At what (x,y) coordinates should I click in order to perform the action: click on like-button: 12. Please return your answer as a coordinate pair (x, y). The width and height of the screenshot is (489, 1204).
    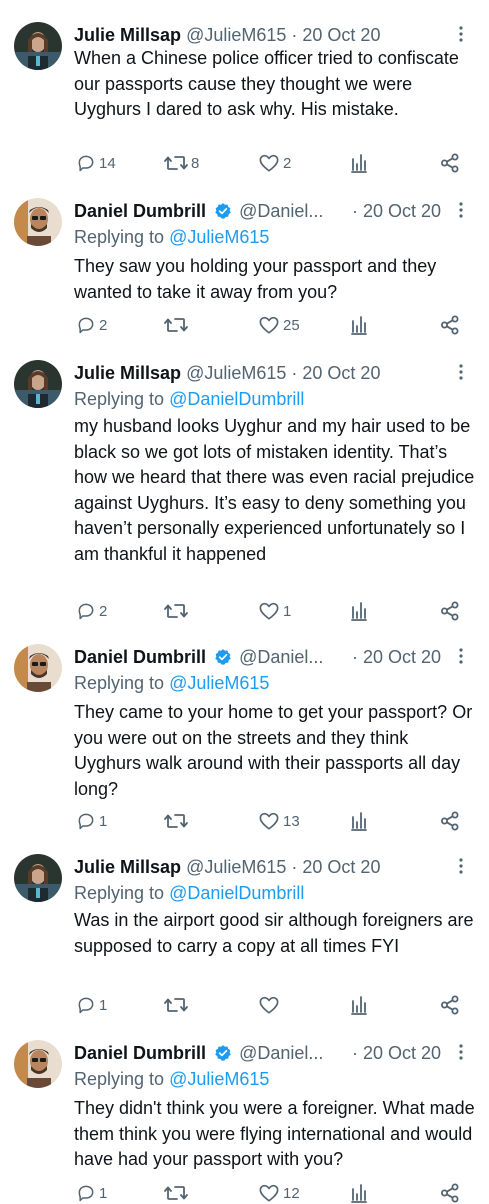
    Looking at the image, I should click on (279, 1193).